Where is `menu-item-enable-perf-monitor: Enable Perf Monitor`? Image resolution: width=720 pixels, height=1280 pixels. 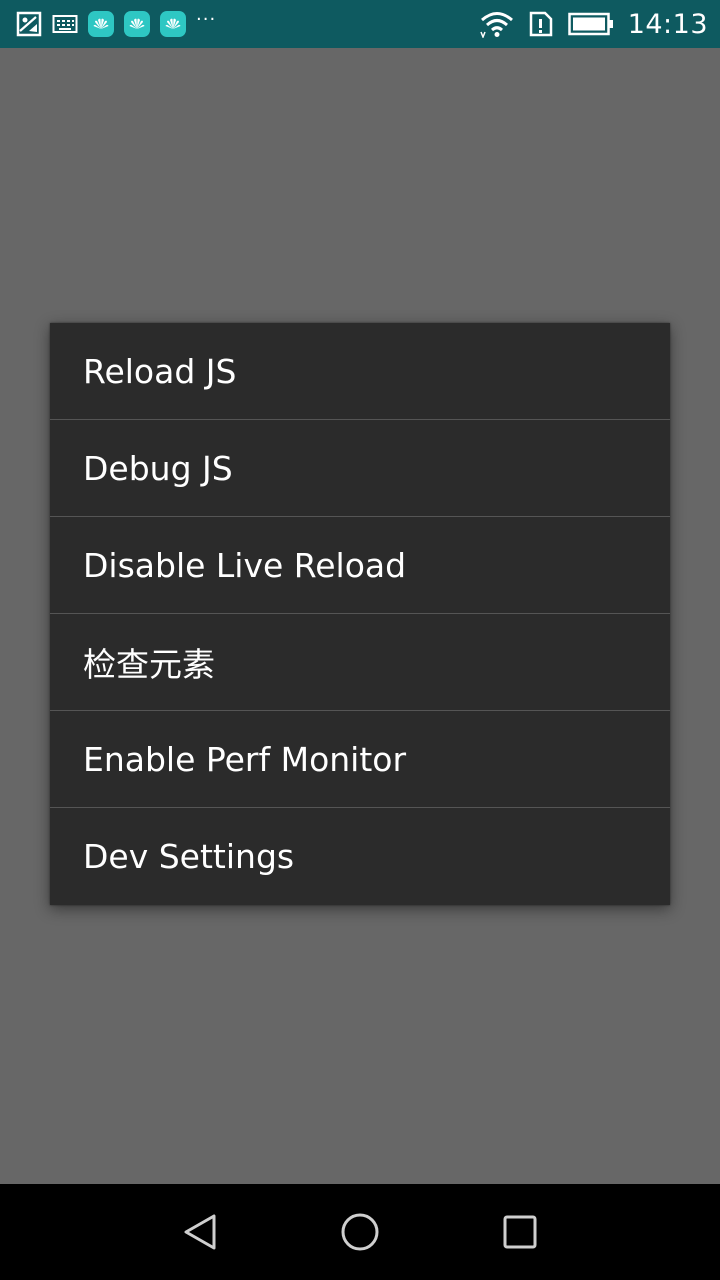
menu-item-enable-perf-monitor: Enable Perf Monitor is located at coordinates (360, 759).